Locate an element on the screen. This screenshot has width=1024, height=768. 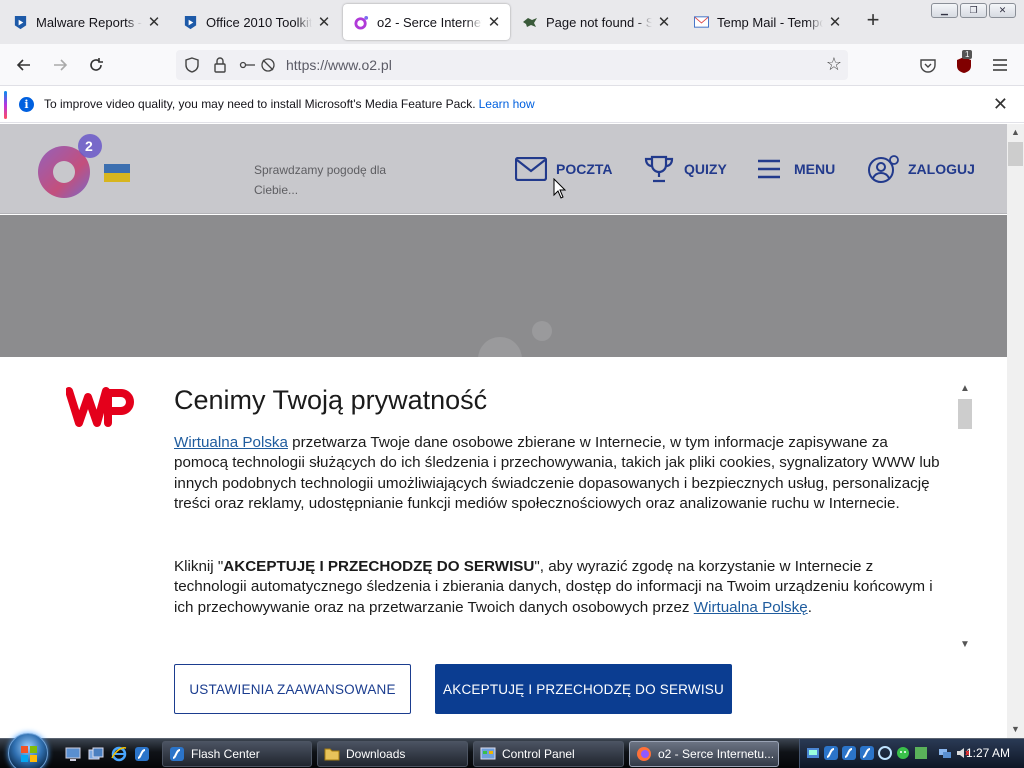
user-login-icon is located at coordinates (883, 169).